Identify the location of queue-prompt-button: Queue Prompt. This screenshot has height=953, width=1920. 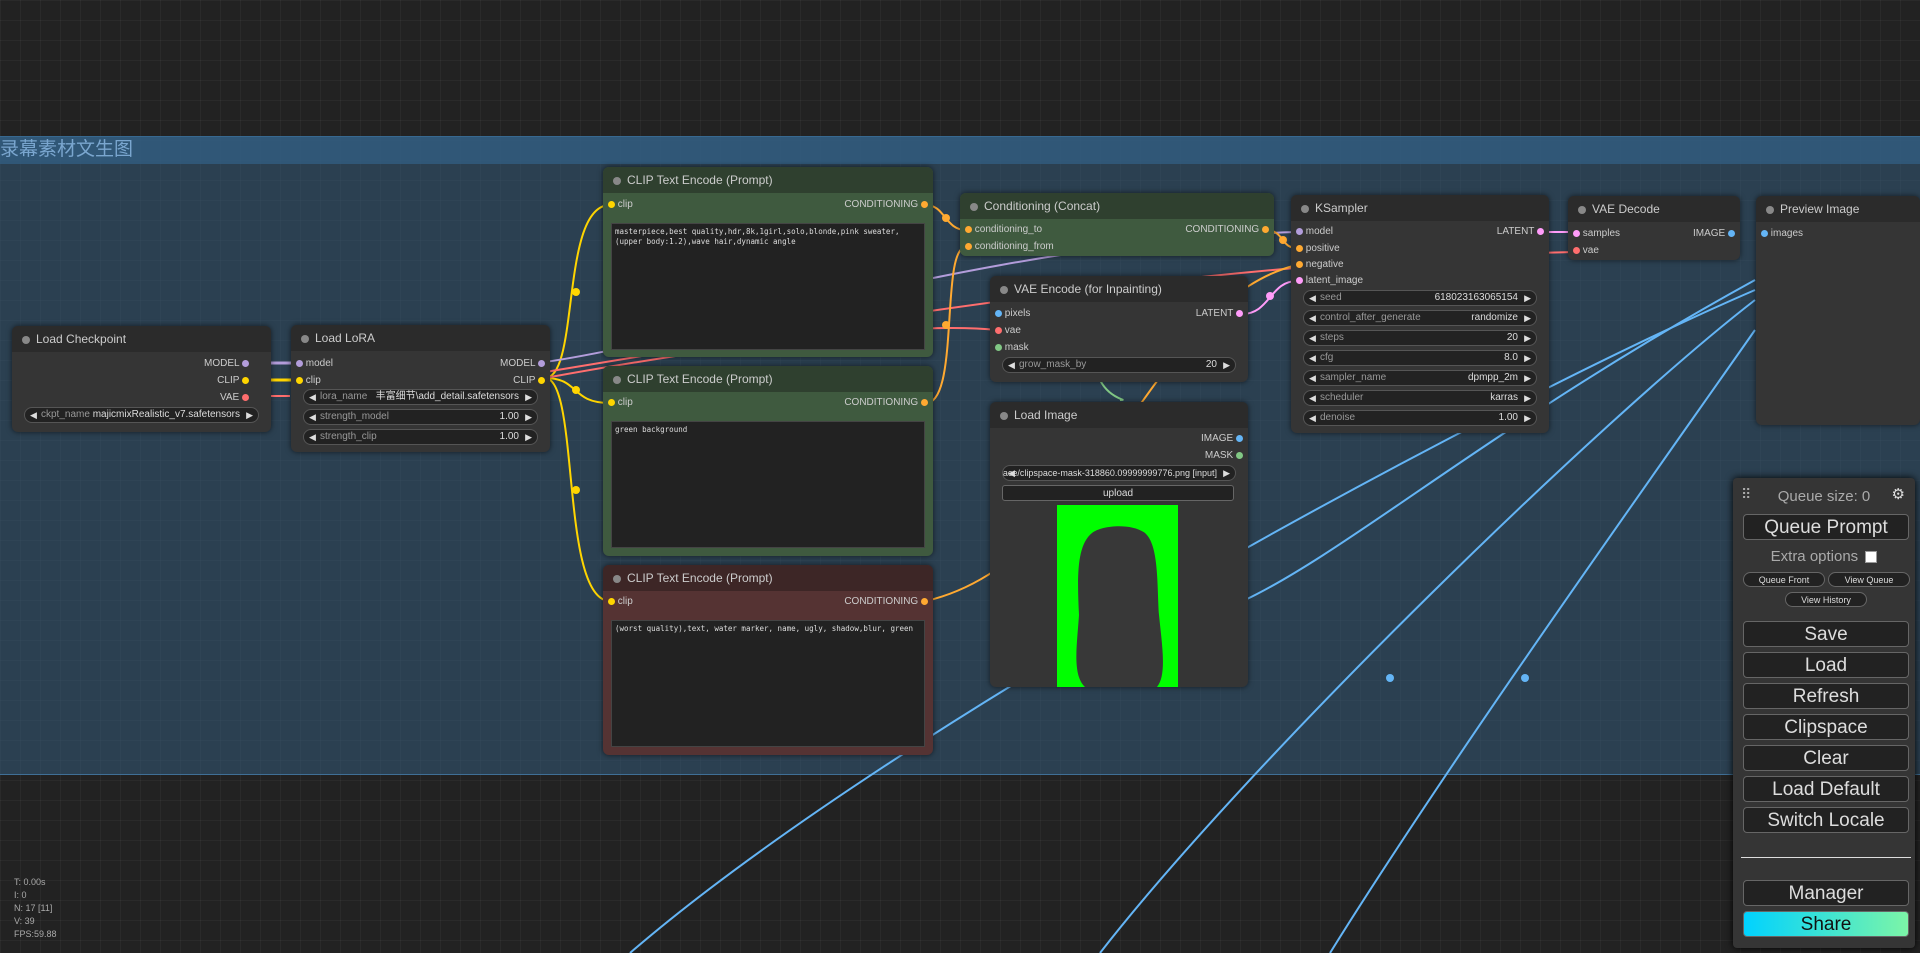
(1826, 527).